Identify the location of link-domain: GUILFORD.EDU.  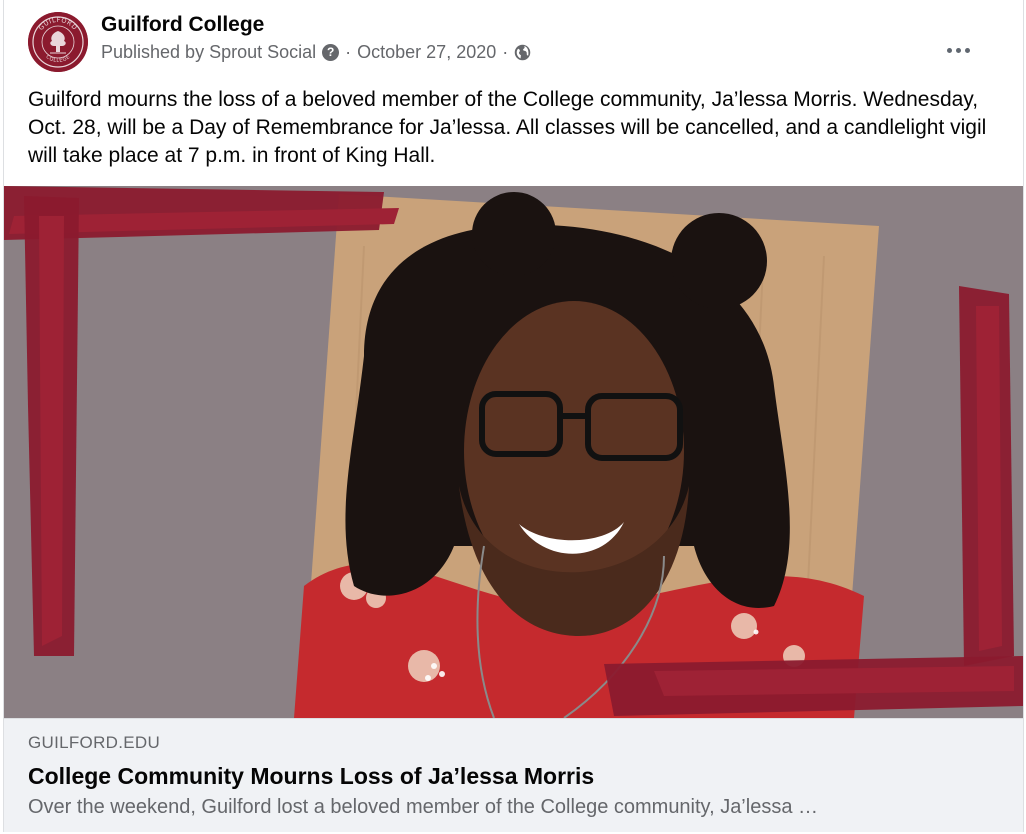
(94, 742).